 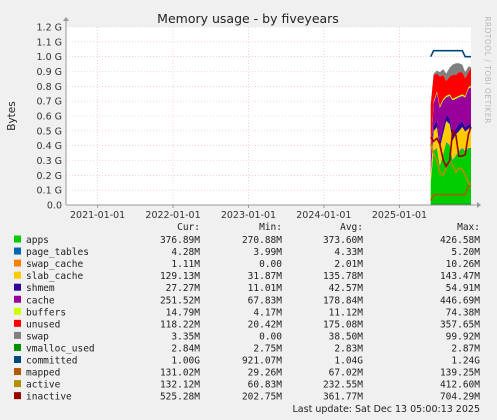 I want to click on legend-avg-swap_cache: 2.01M, so click(x=348, y=264).